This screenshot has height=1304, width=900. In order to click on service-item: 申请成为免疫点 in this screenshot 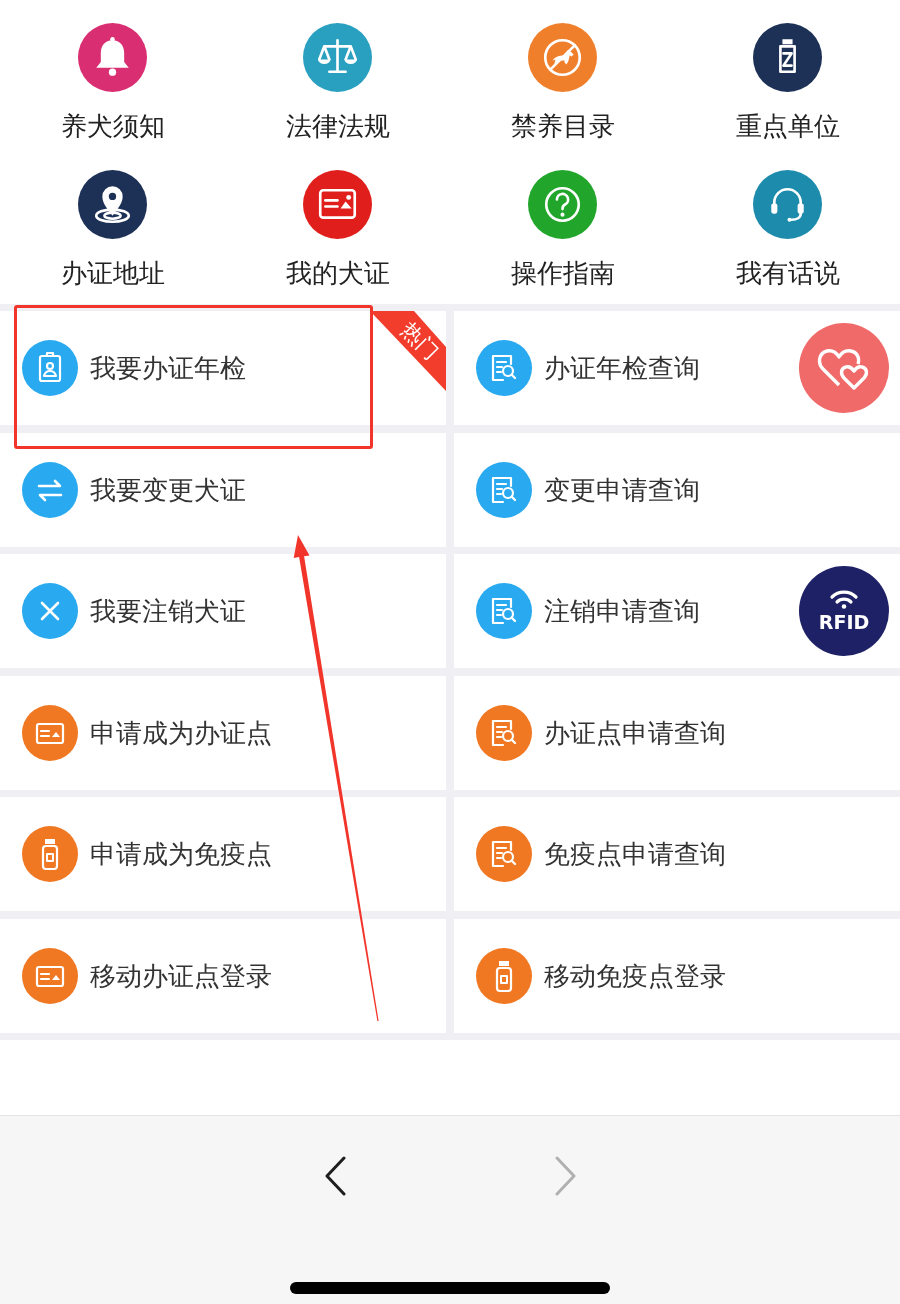, I will do `click(223, 854)`.